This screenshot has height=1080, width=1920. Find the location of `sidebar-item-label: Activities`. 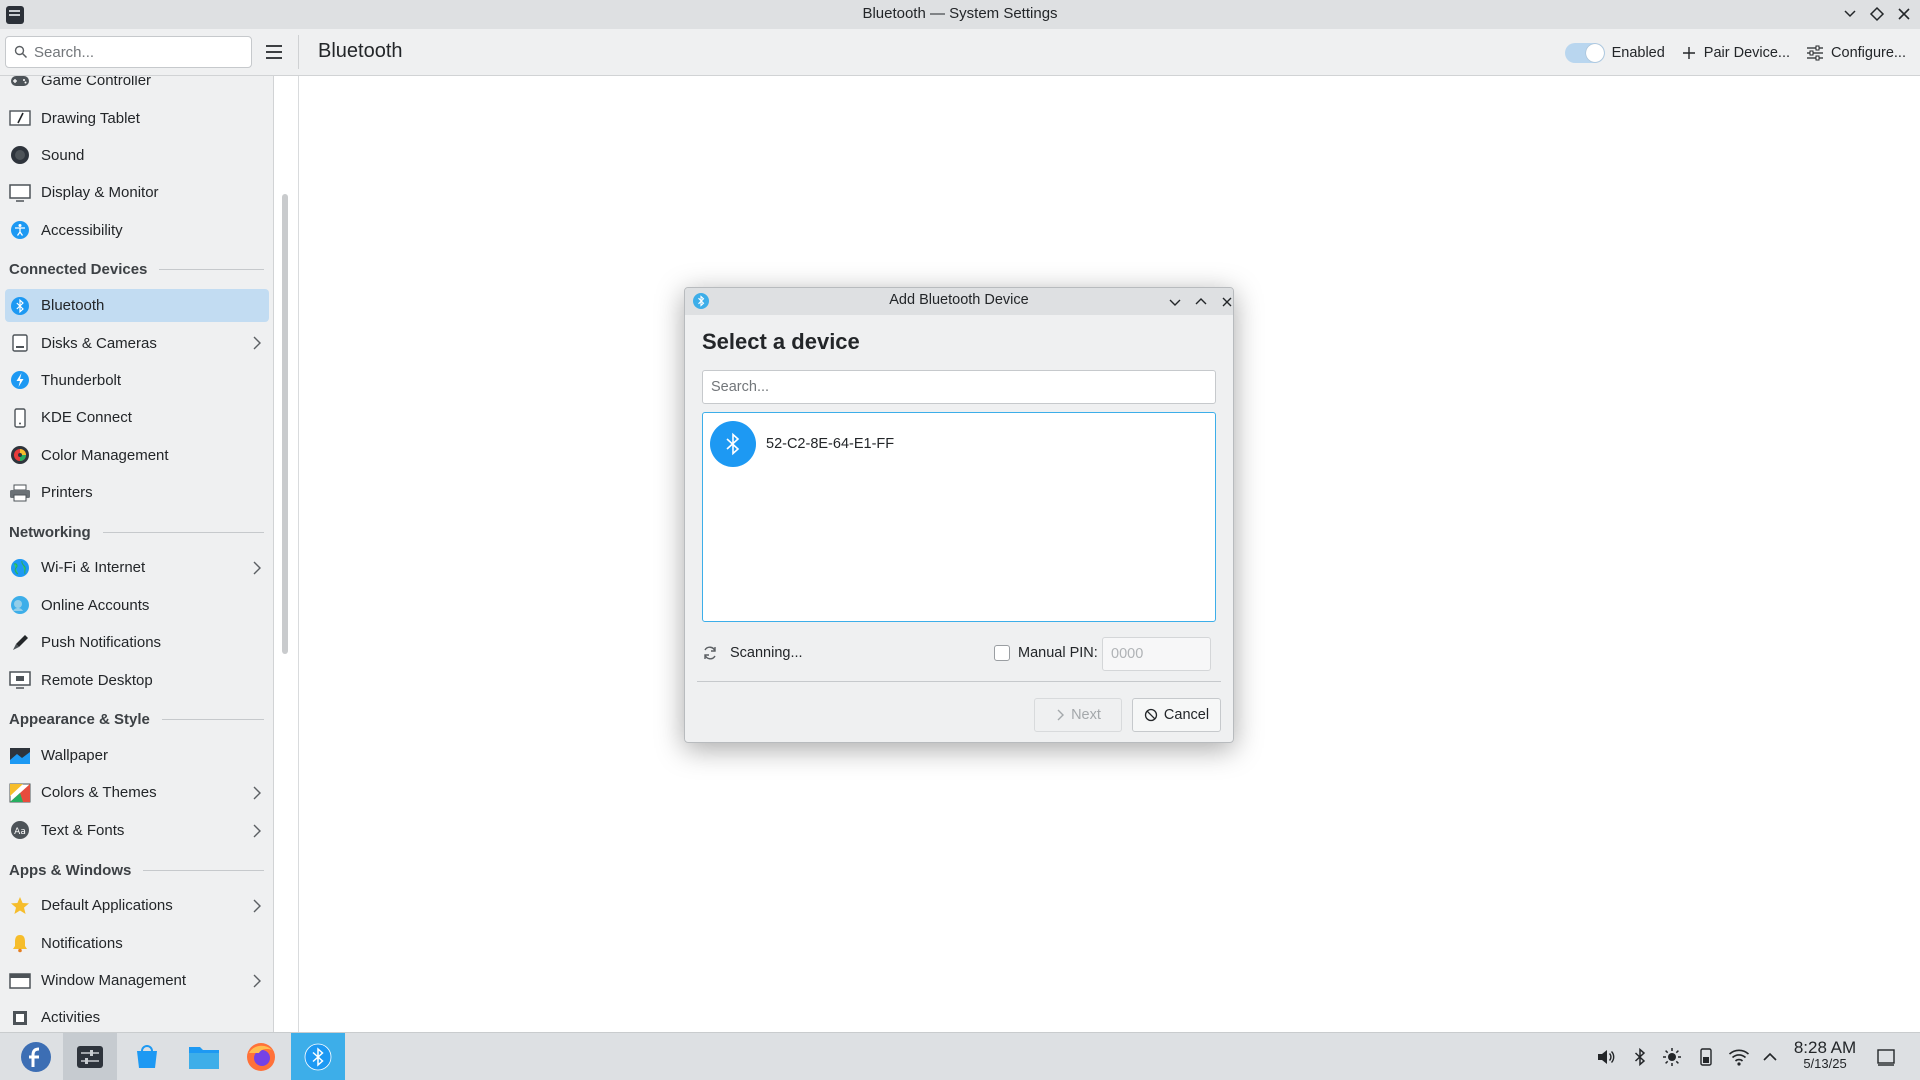

sidebar-item-label: Activities is located at coordinates (71, 1018).